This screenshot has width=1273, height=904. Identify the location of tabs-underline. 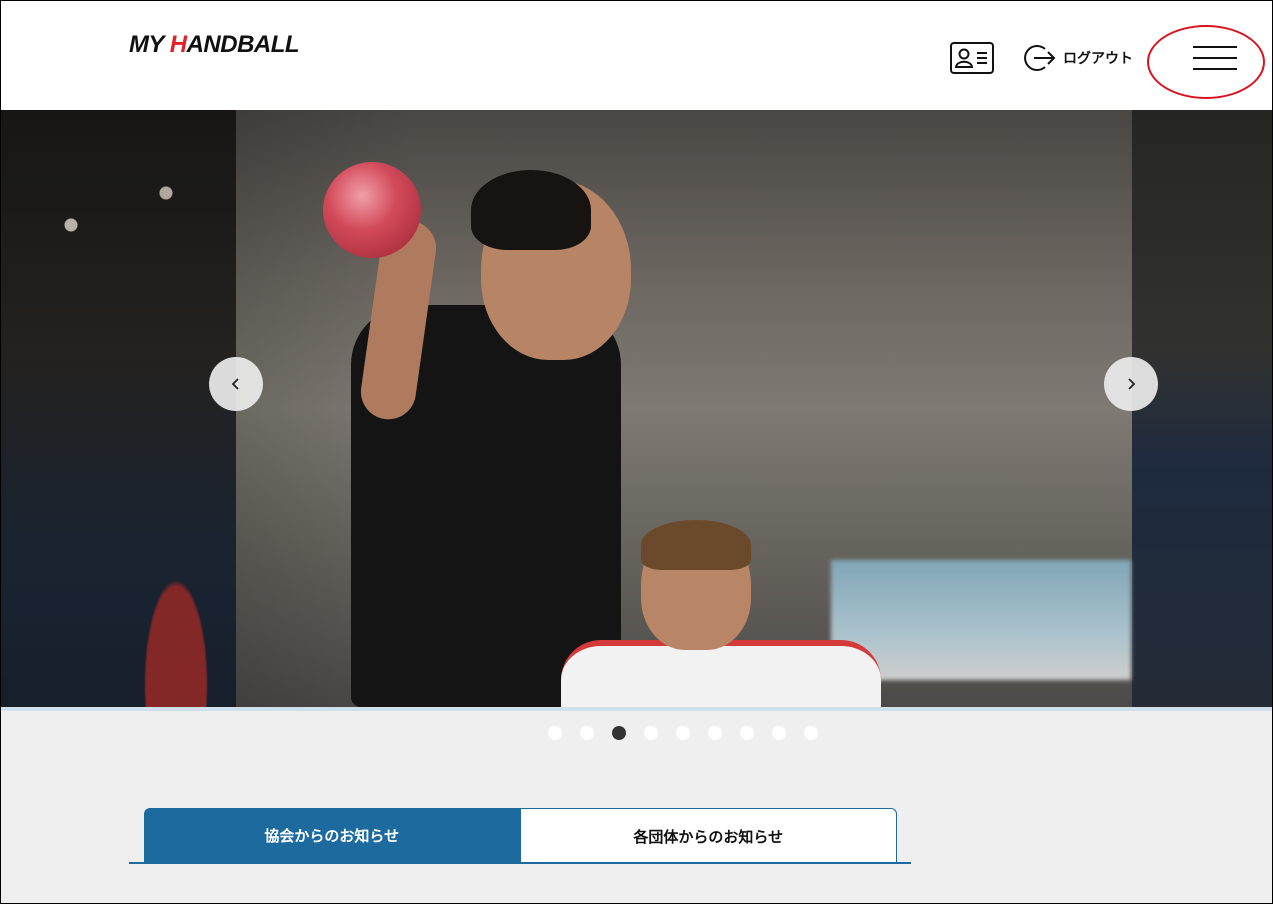
(520, 863).